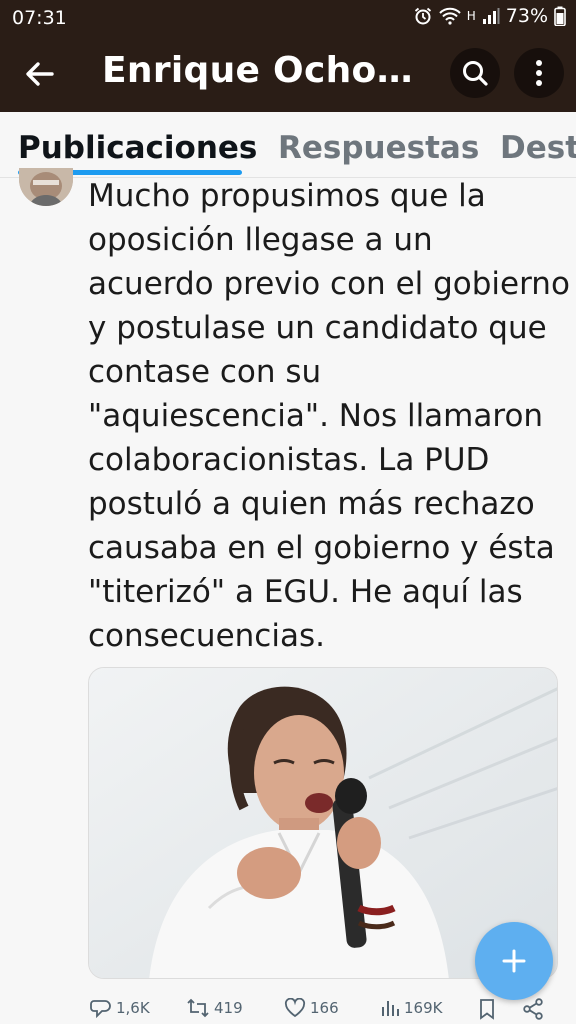 The height and width of the screenshot is (1024, 576). What do you see at coordinates (205, 372) in the screenshot?
I see `tweet-text-line: contase con su` at bounding box center [205, 372].